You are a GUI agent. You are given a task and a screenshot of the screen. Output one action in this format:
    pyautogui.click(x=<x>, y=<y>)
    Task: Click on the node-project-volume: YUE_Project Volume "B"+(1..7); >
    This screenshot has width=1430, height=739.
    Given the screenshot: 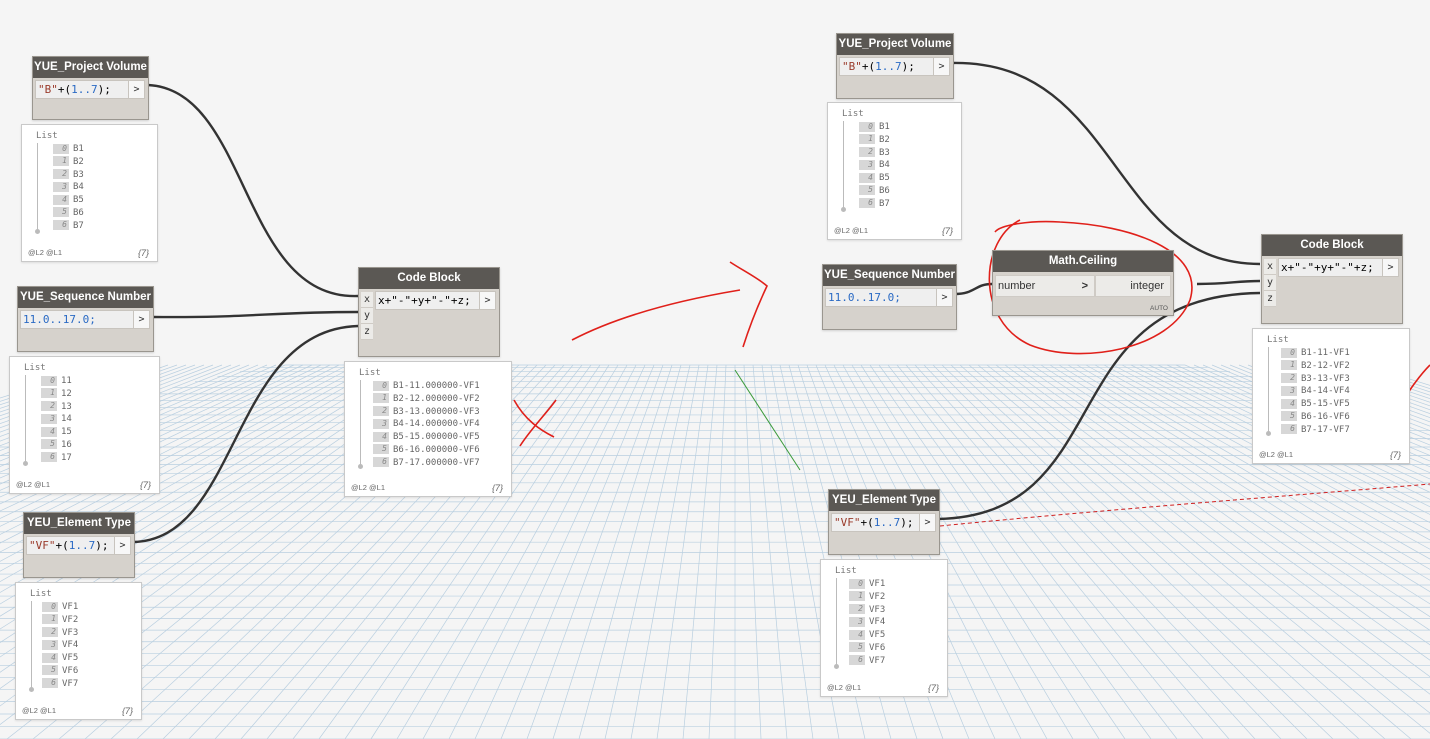 What is the action you would take?
    pyautogui.click(x=90, y=88)
    